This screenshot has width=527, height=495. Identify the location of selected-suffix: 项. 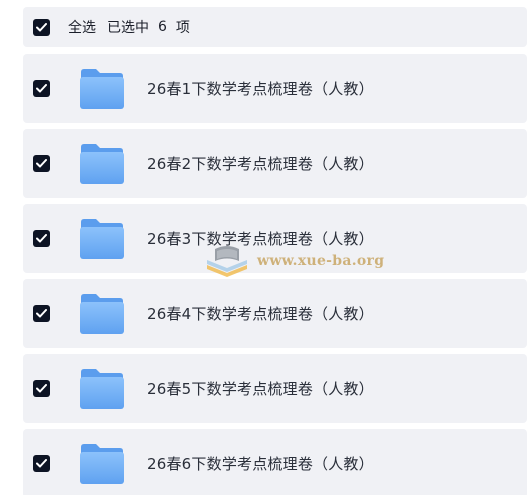
(182, 28).